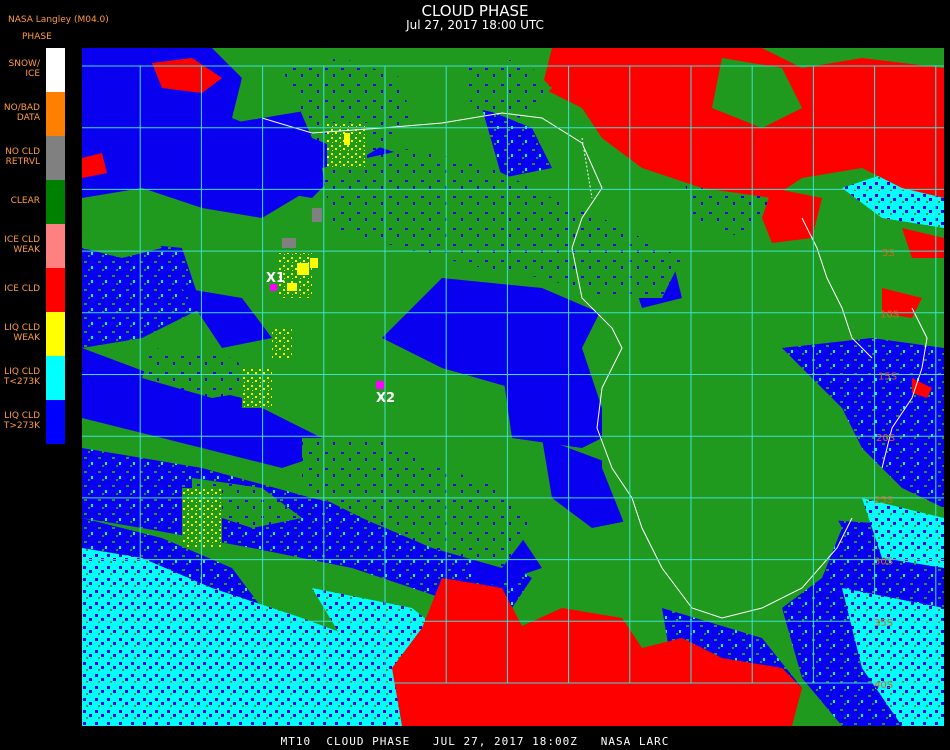  Describe the element at coordinates (475, 25) in the screenshot. I see `image-datetime: Jul 27, 2017 18:00 UTC` at that location.